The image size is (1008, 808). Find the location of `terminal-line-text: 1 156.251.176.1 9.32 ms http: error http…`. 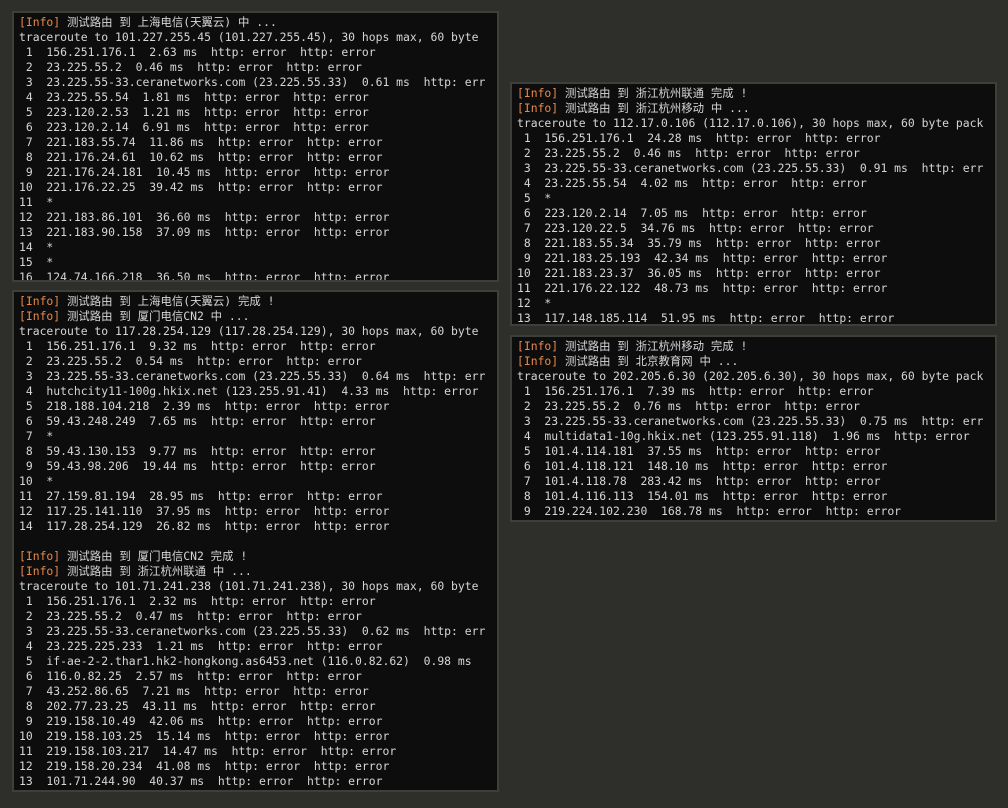

terminal-line-text: 1 156.251.176.1 9.32 ms http: error http… is located at coordinates (197, 346).